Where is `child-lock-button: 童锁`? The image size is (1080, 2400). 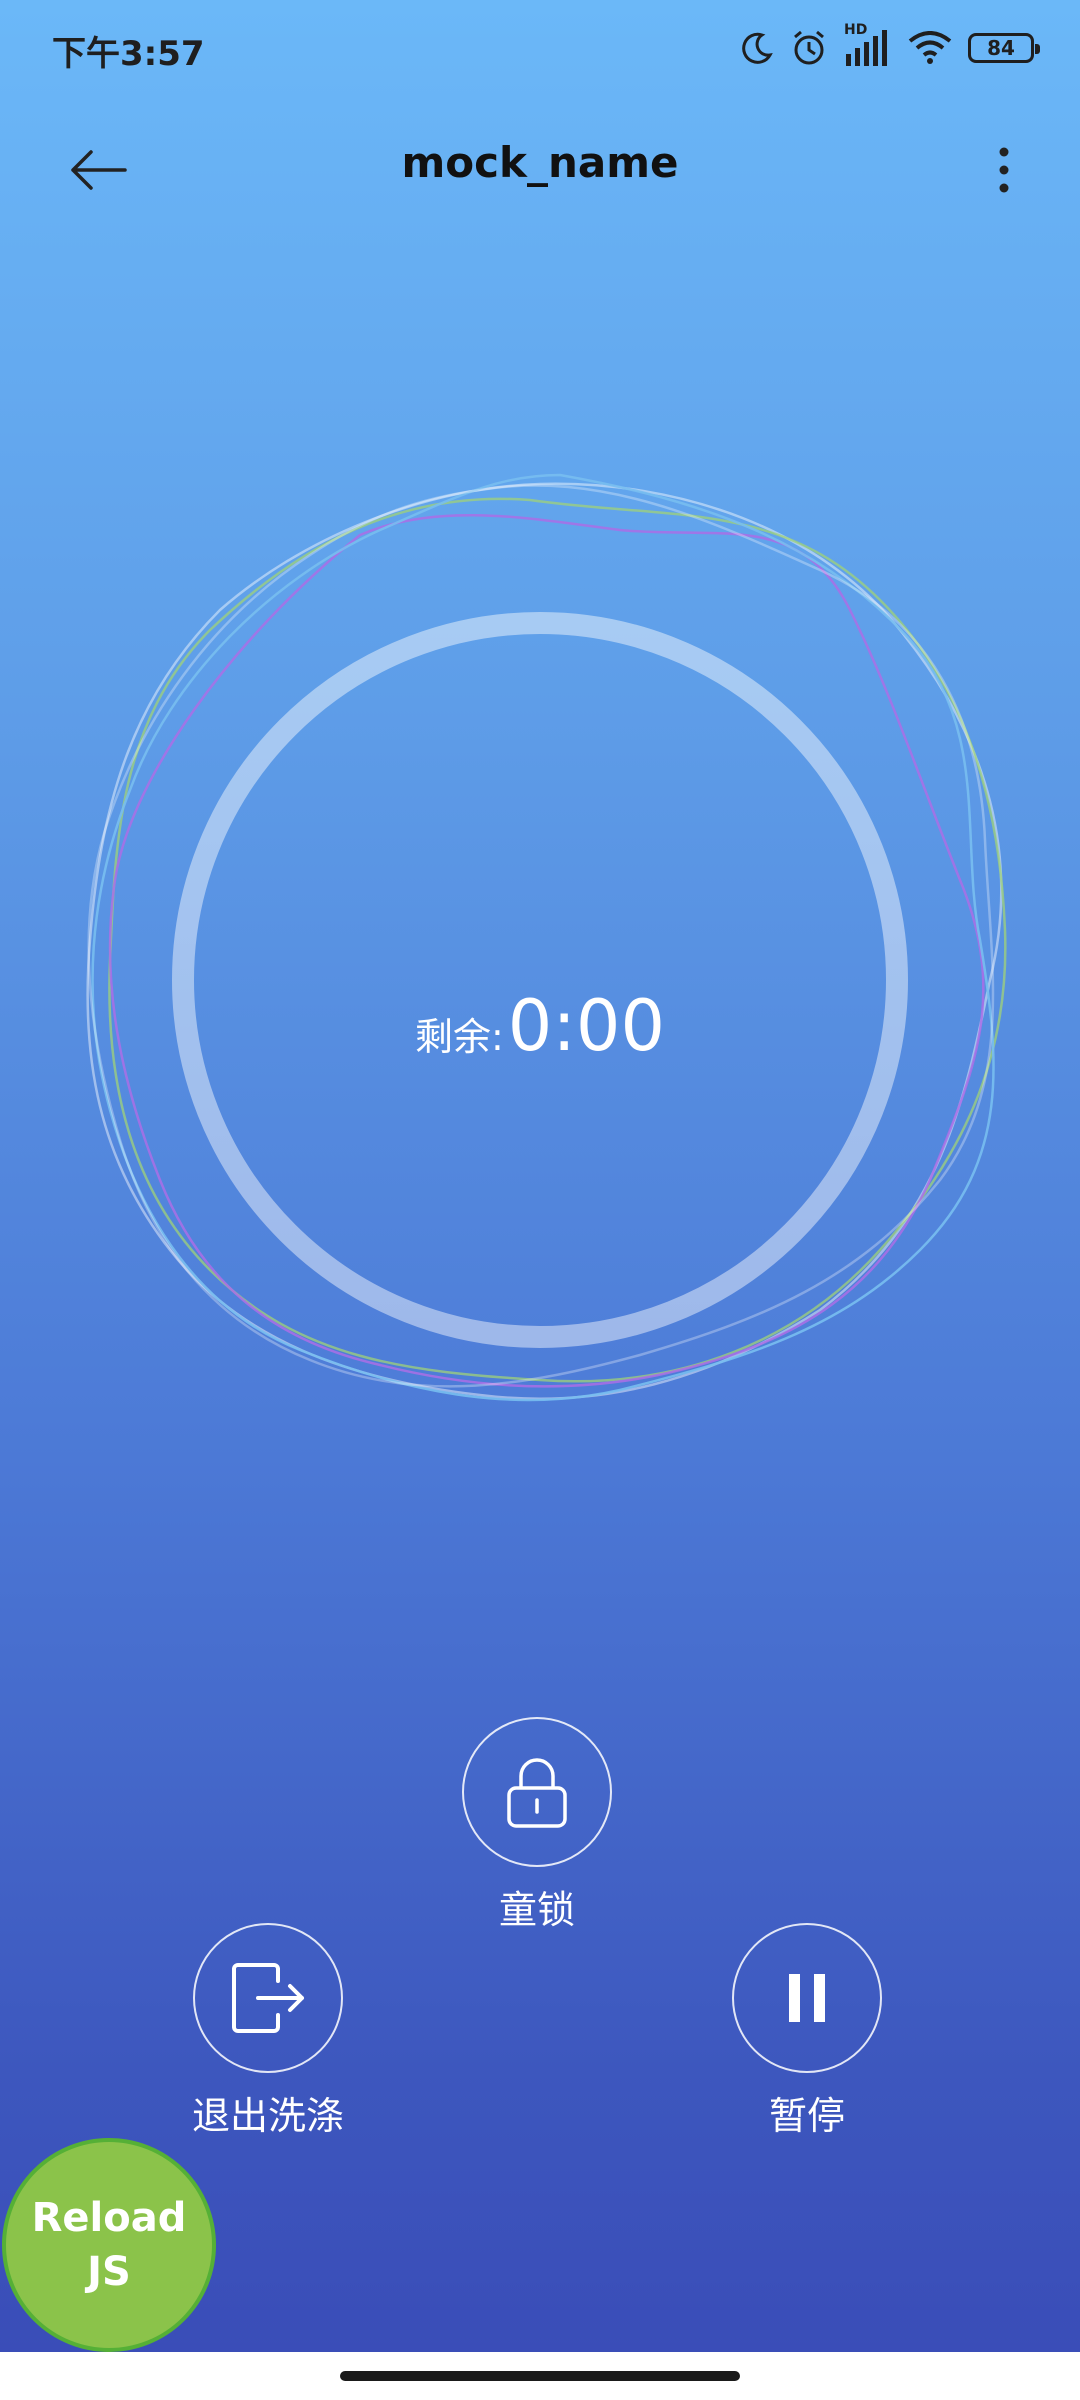 child-lock-button: 童锁 is located at coordinates (537, 1825).